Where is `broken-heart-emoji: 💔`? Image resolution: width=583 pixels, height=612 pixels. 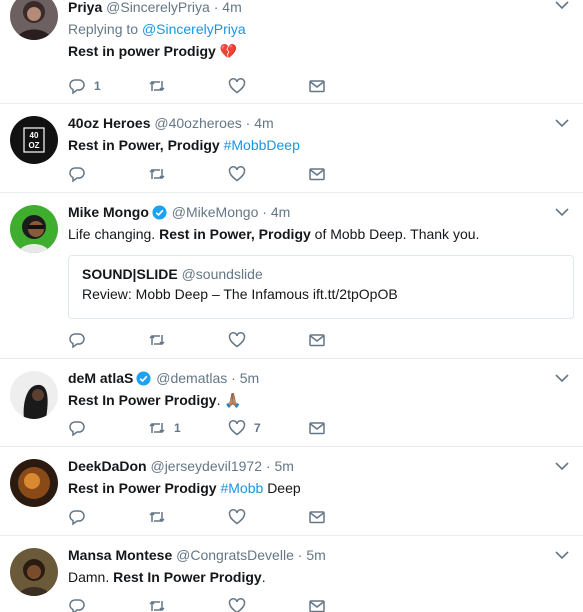
broken-heart-emoji: 💔 is located at coordinates (228, 51).